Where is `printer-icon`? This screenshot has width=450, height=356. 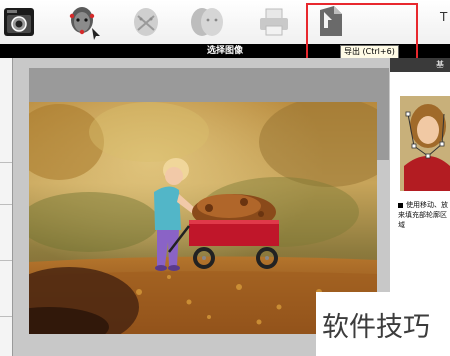
printer-icon is located at coordinates (274, 22).